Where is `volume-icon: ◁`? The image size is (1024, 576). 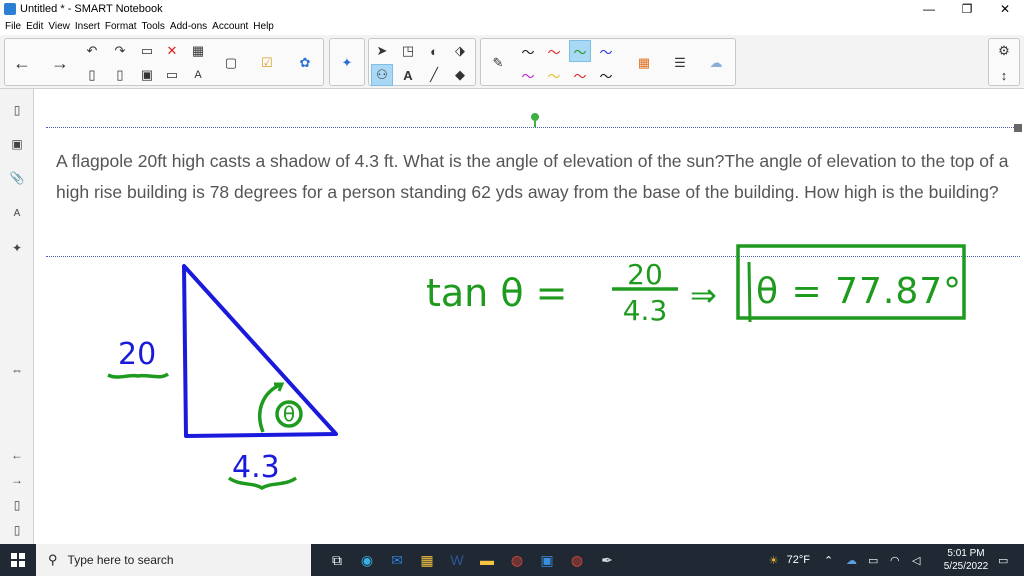
volume-icon: ◁ is located at coordinates (923, 560).